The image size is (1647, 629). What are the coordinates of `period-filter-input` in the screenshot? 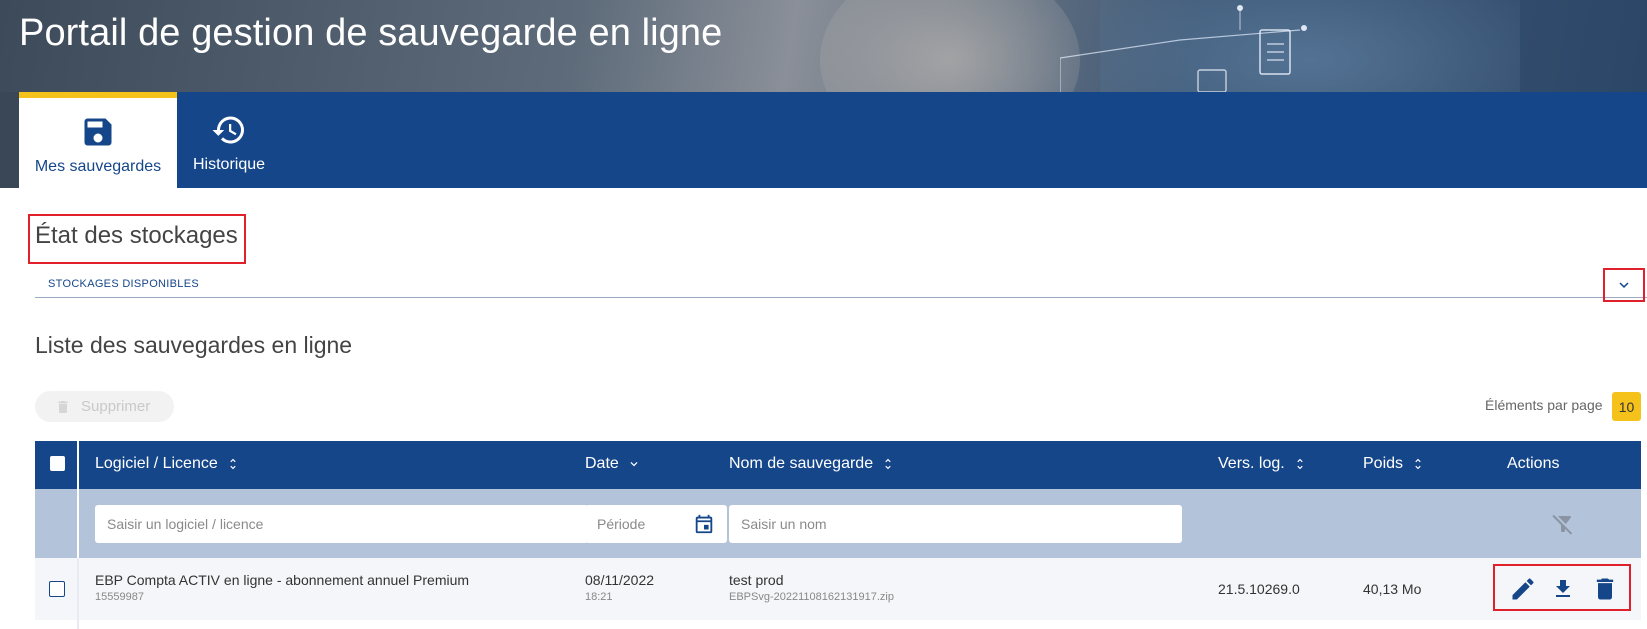 It's located at (635, 524).